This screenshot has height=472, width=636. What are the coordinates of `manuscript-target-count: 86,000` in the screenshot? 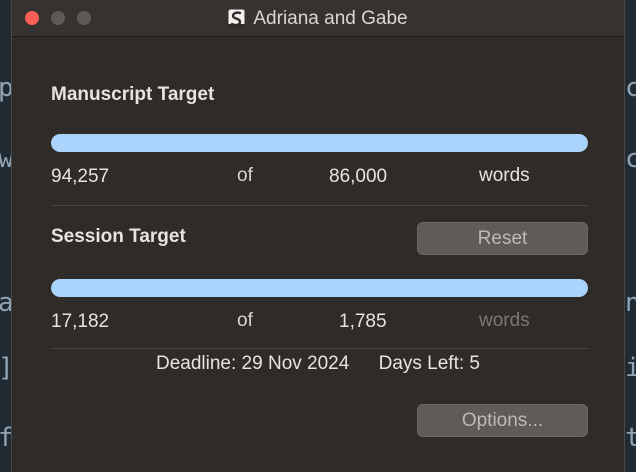 It's located at (358, 177).